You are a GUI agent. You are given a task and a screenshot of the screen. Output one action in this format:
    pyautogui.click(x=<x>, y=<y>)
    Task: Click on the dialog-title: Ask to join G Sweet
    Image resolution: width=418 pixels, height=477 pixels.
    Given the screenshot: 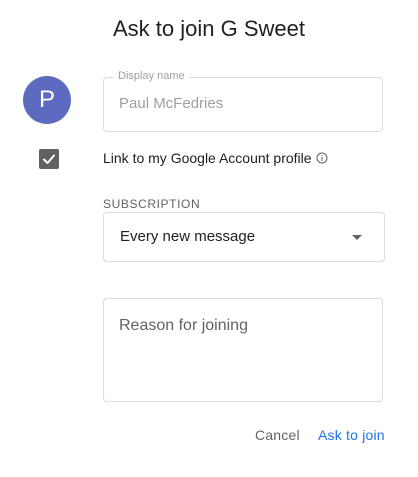 What is the action you would take?
    pyautogui.click(x=209, y=28)
    